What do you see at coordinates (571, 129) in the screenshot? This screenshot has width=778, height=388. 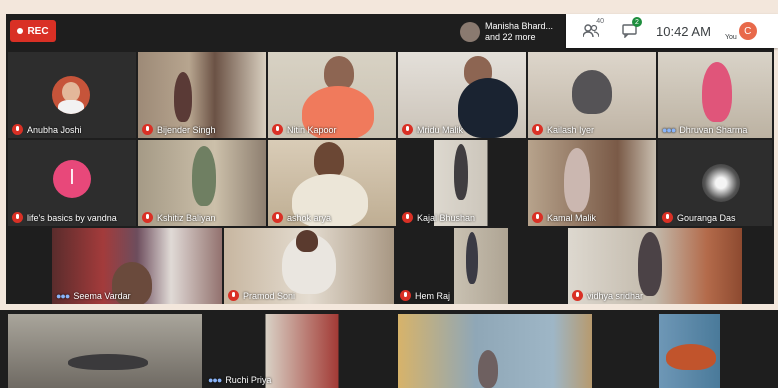 I see `participant-name: Kailash Iyer` at bounding box center [571, 129].